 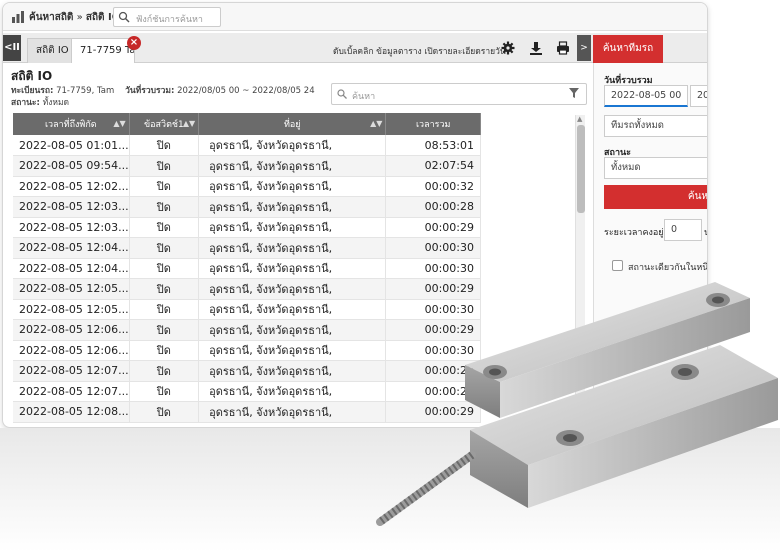 I want to click on collapse-right-button: >, so click(x=584, y=48).